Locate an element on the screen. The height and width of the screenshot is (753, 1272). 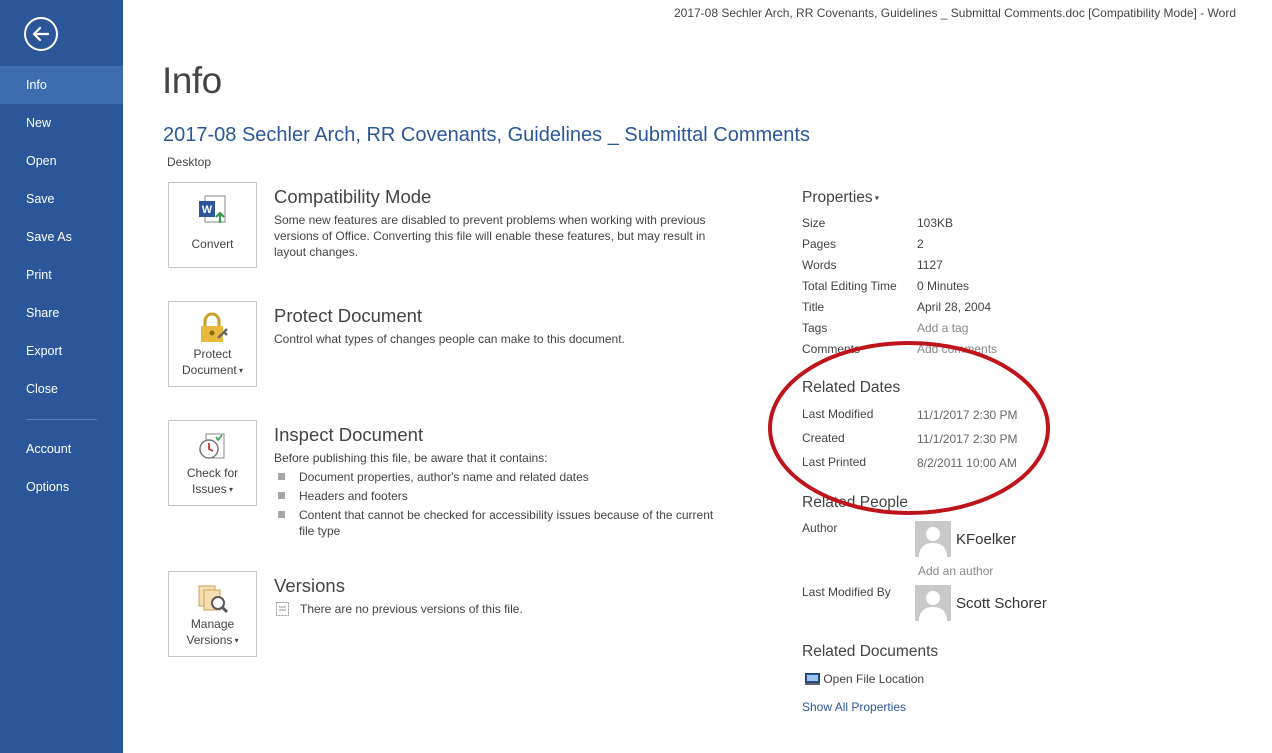
inspect-document-heading: Inspect Document is located at coordinates (349, 434).